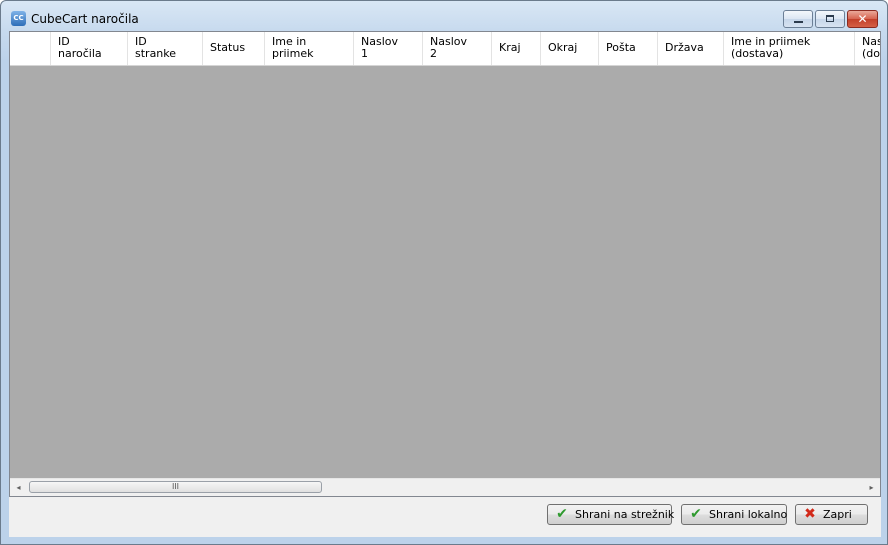  I want to click on save-to-server-button: ✔ Shrani na strežnik, so click(611, 514).